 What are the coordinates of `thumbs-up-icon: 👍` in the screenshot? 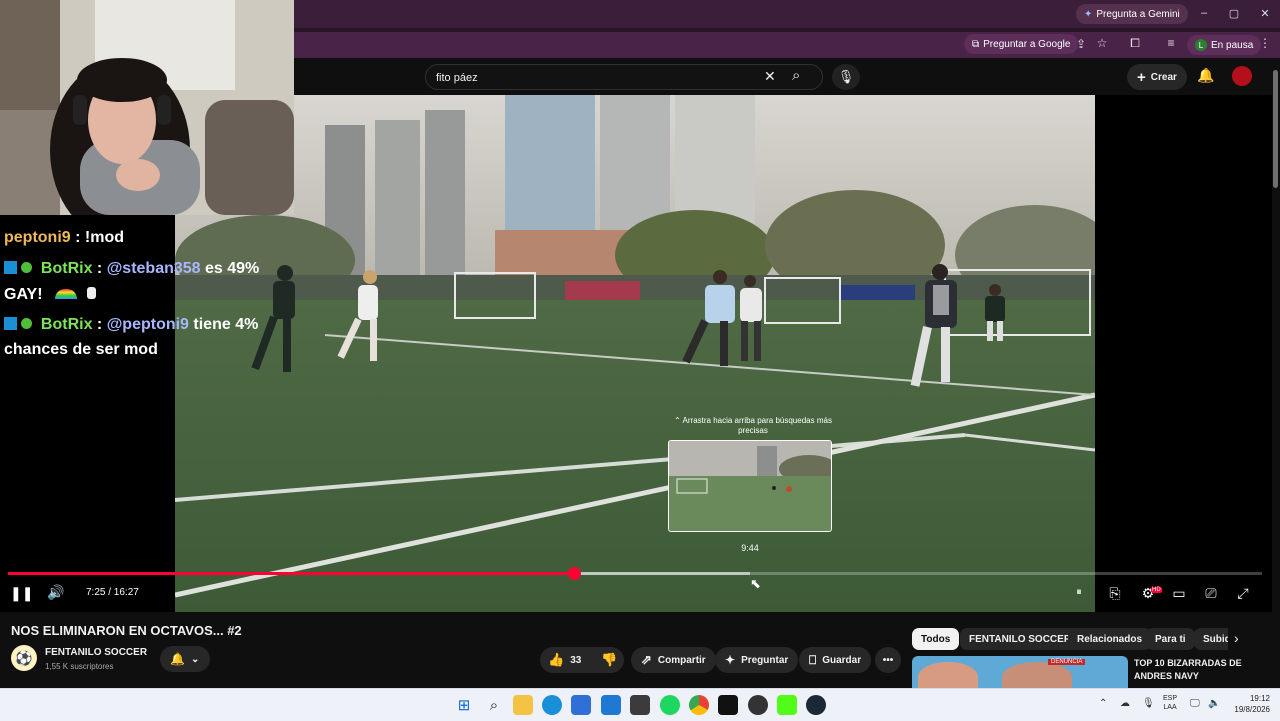 It's located at (556, 659).